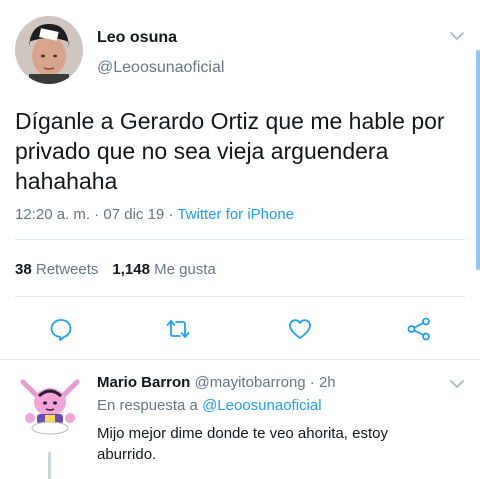  I want to click on tweet-timestamp: 12:20 a. m. · 07 dic 19 ·, so click(96, 214).